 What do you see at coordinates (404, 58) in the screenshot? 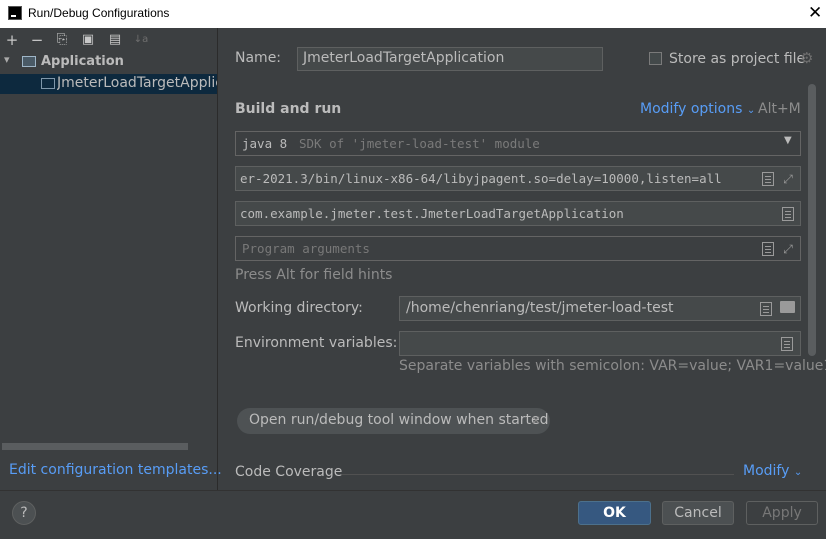
I see `name-value: JmeterLoadTargetApplication` at bounding box center [404, 58].